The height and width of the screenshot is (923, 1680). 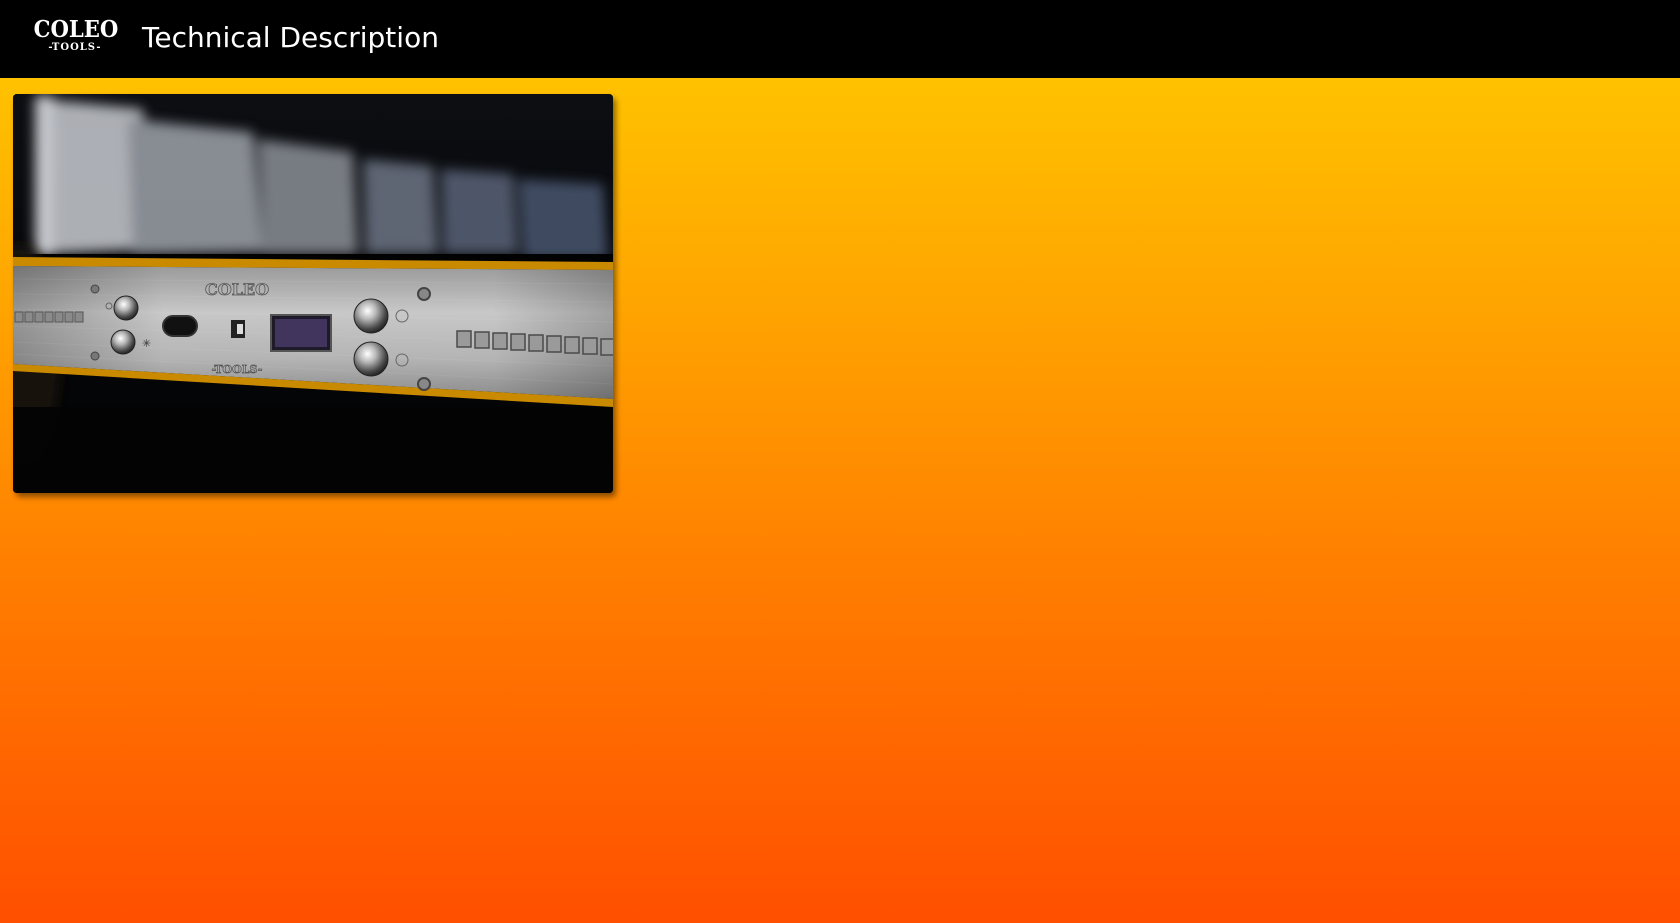 I want to click on top-bar: COLEO -TOOLS- Technical Description, so click(x=840, y=39).